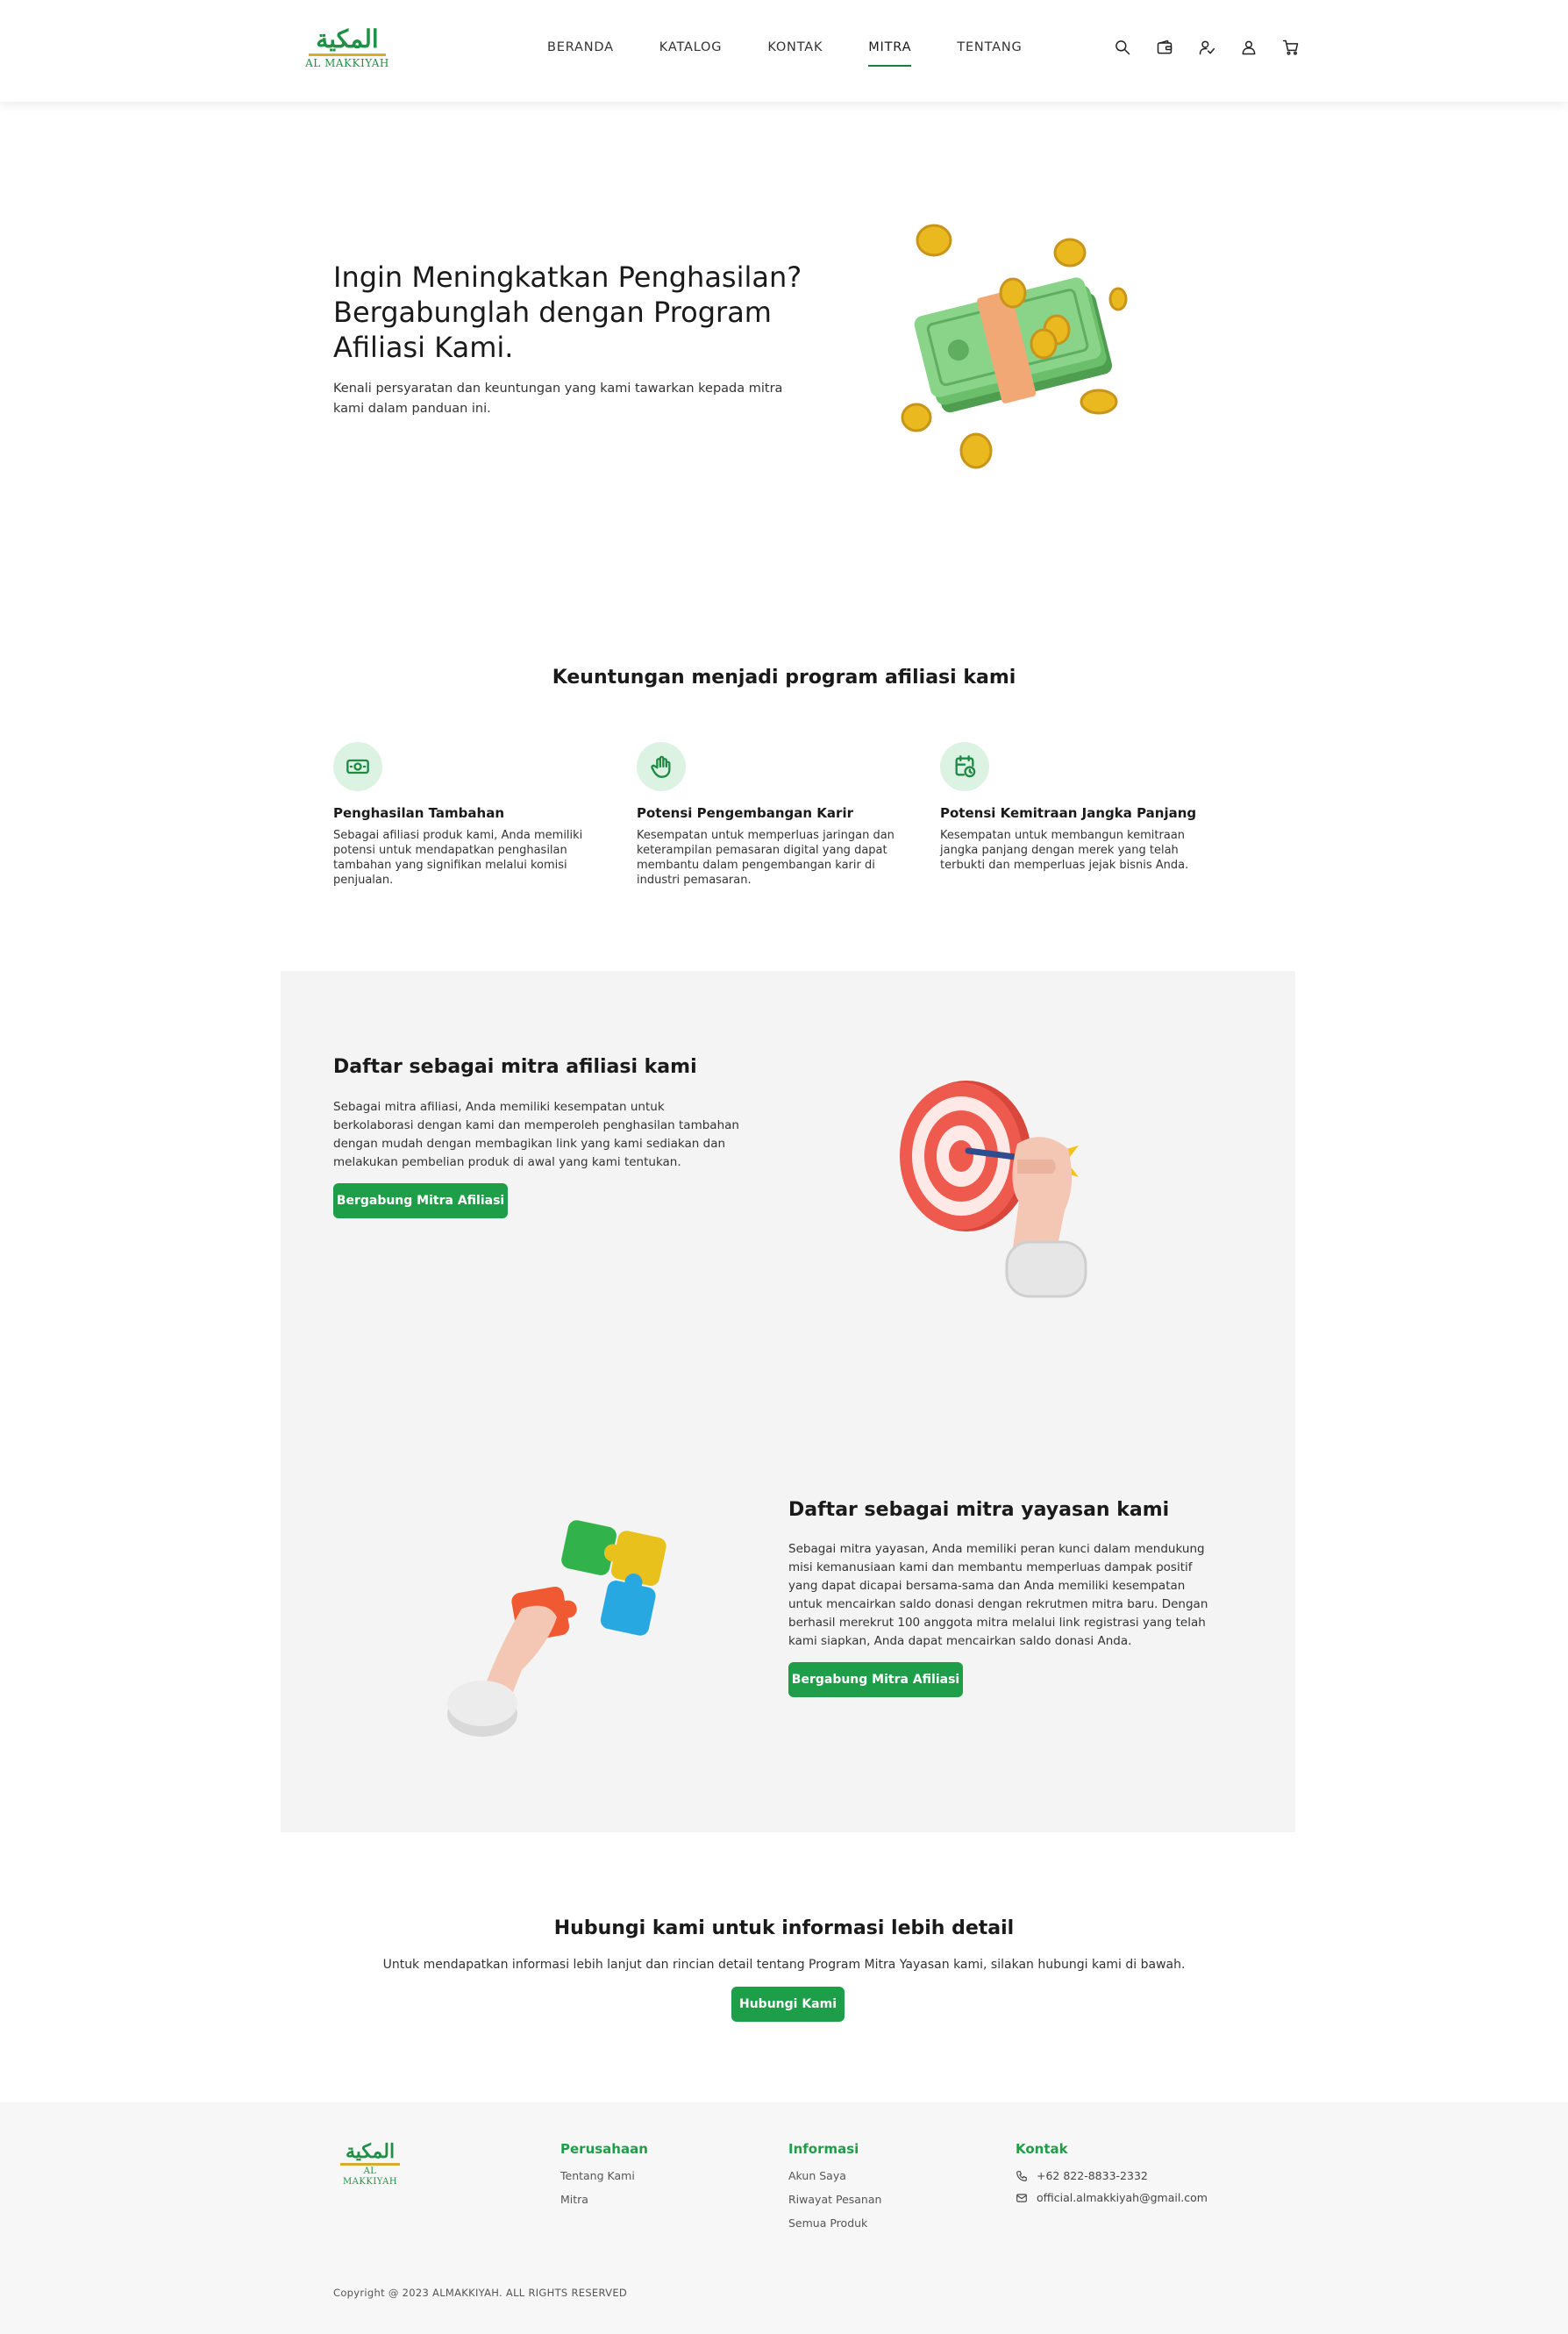 The width and height of the screenshot is (1568, 2334). Describe the element at coordinates (1123, 47) in the screenshot. I see `search-icon` at that location.